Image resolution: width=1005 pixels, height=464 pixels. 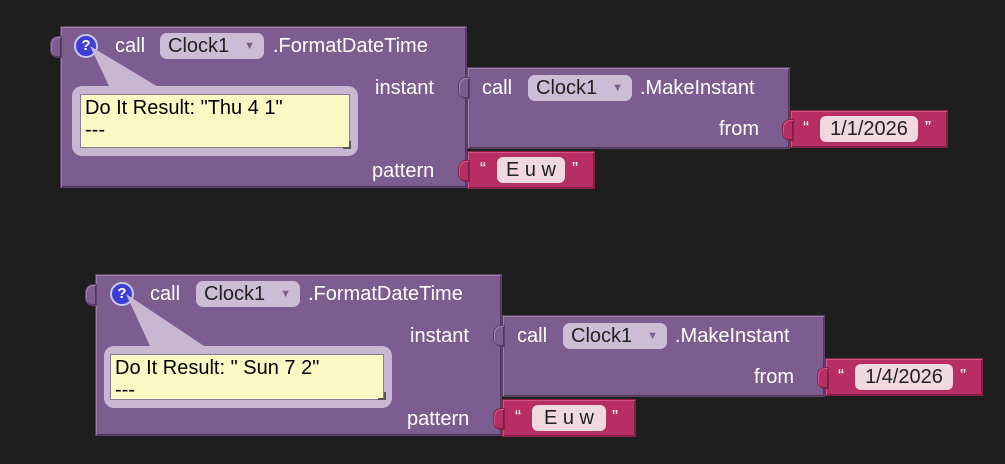 I want to click on from-value: 1/1/2026, so click(x=869, y=129).